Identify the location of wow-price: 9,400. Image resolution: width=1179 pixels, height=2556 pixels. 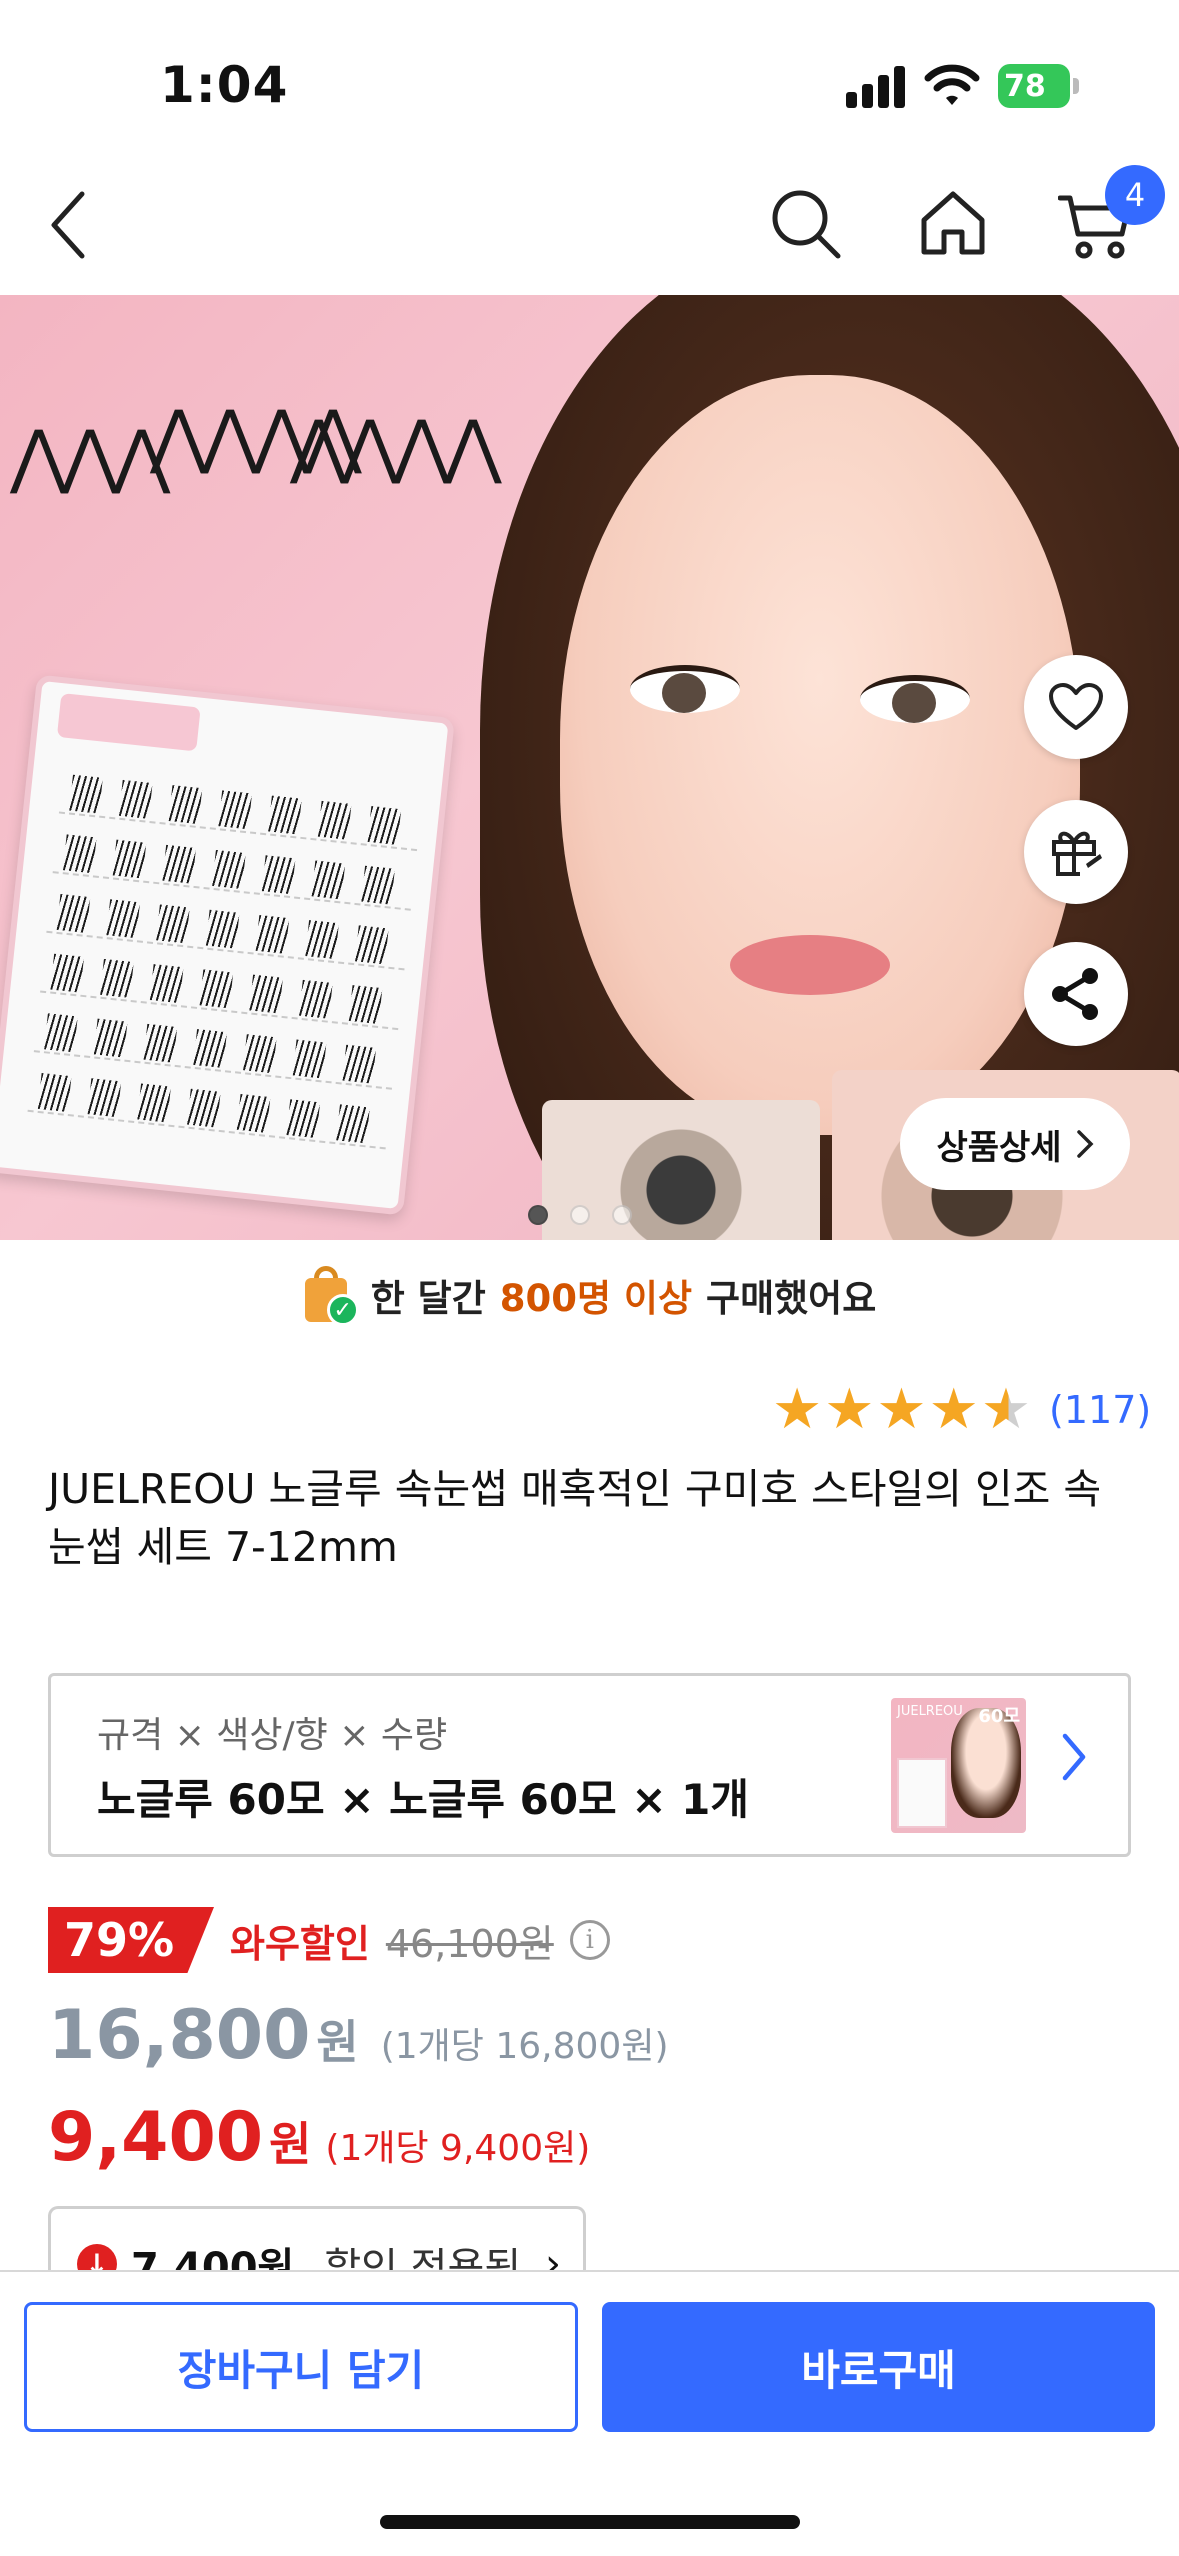
(156, 2137).